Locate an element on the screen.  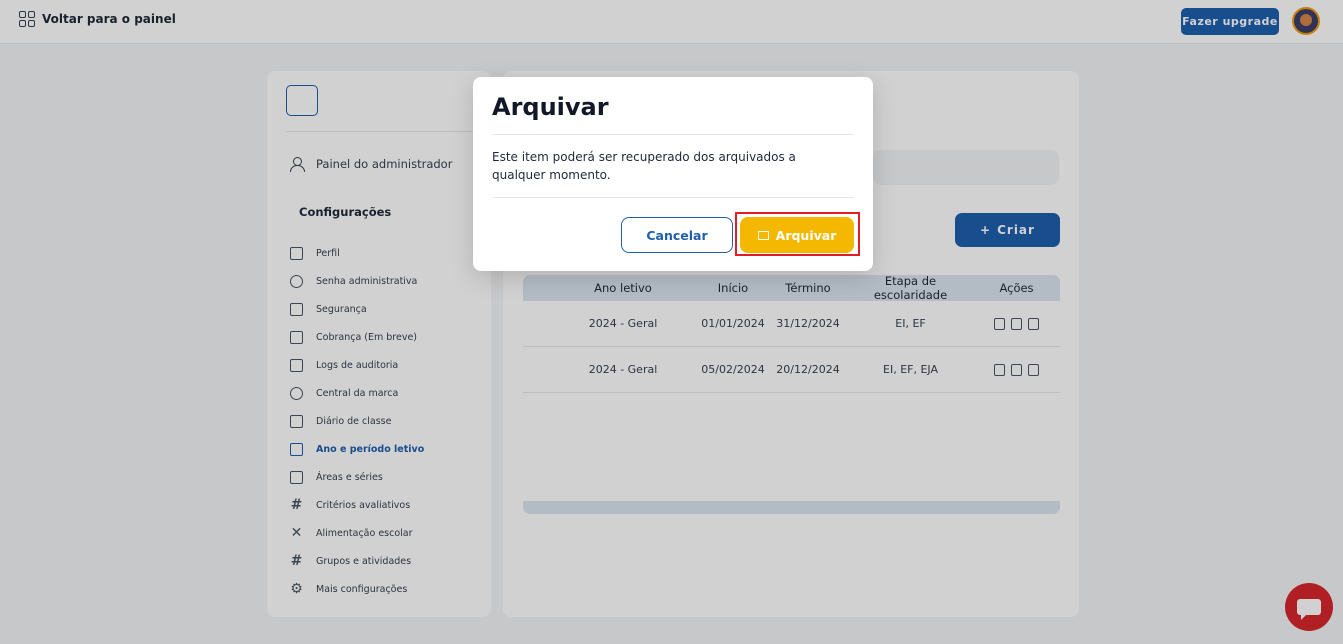
highlight-box is located at coordinates (797, 234).